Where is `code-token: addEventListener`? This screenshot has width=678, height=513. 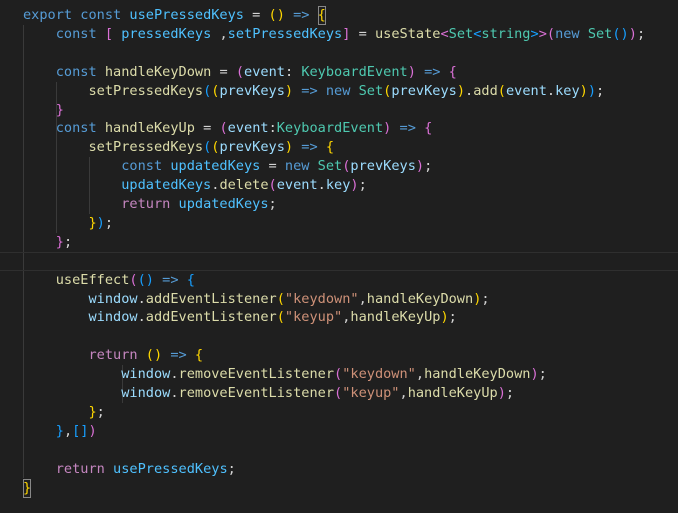 code-token: addEventListener is located at coordinates (211, 298).